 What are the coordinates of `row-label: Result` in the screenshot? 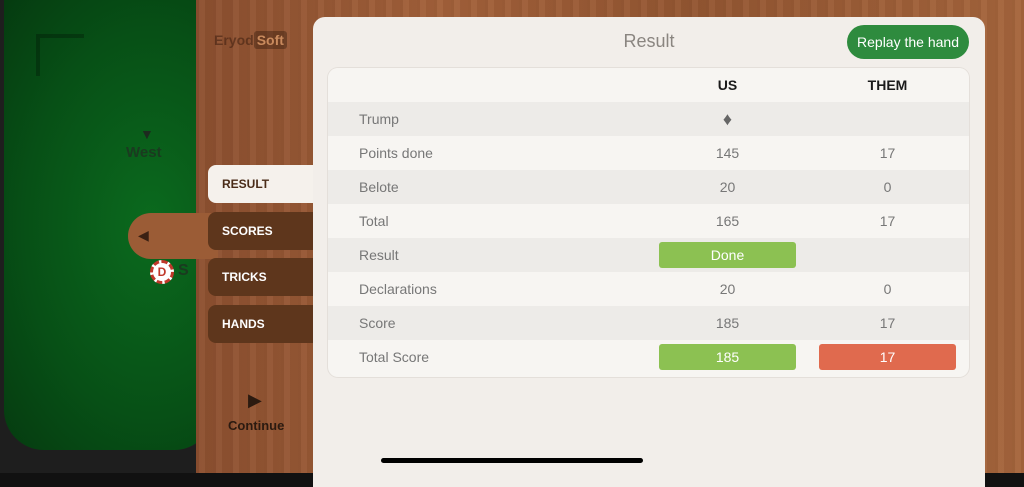 It's located at (379, 255).